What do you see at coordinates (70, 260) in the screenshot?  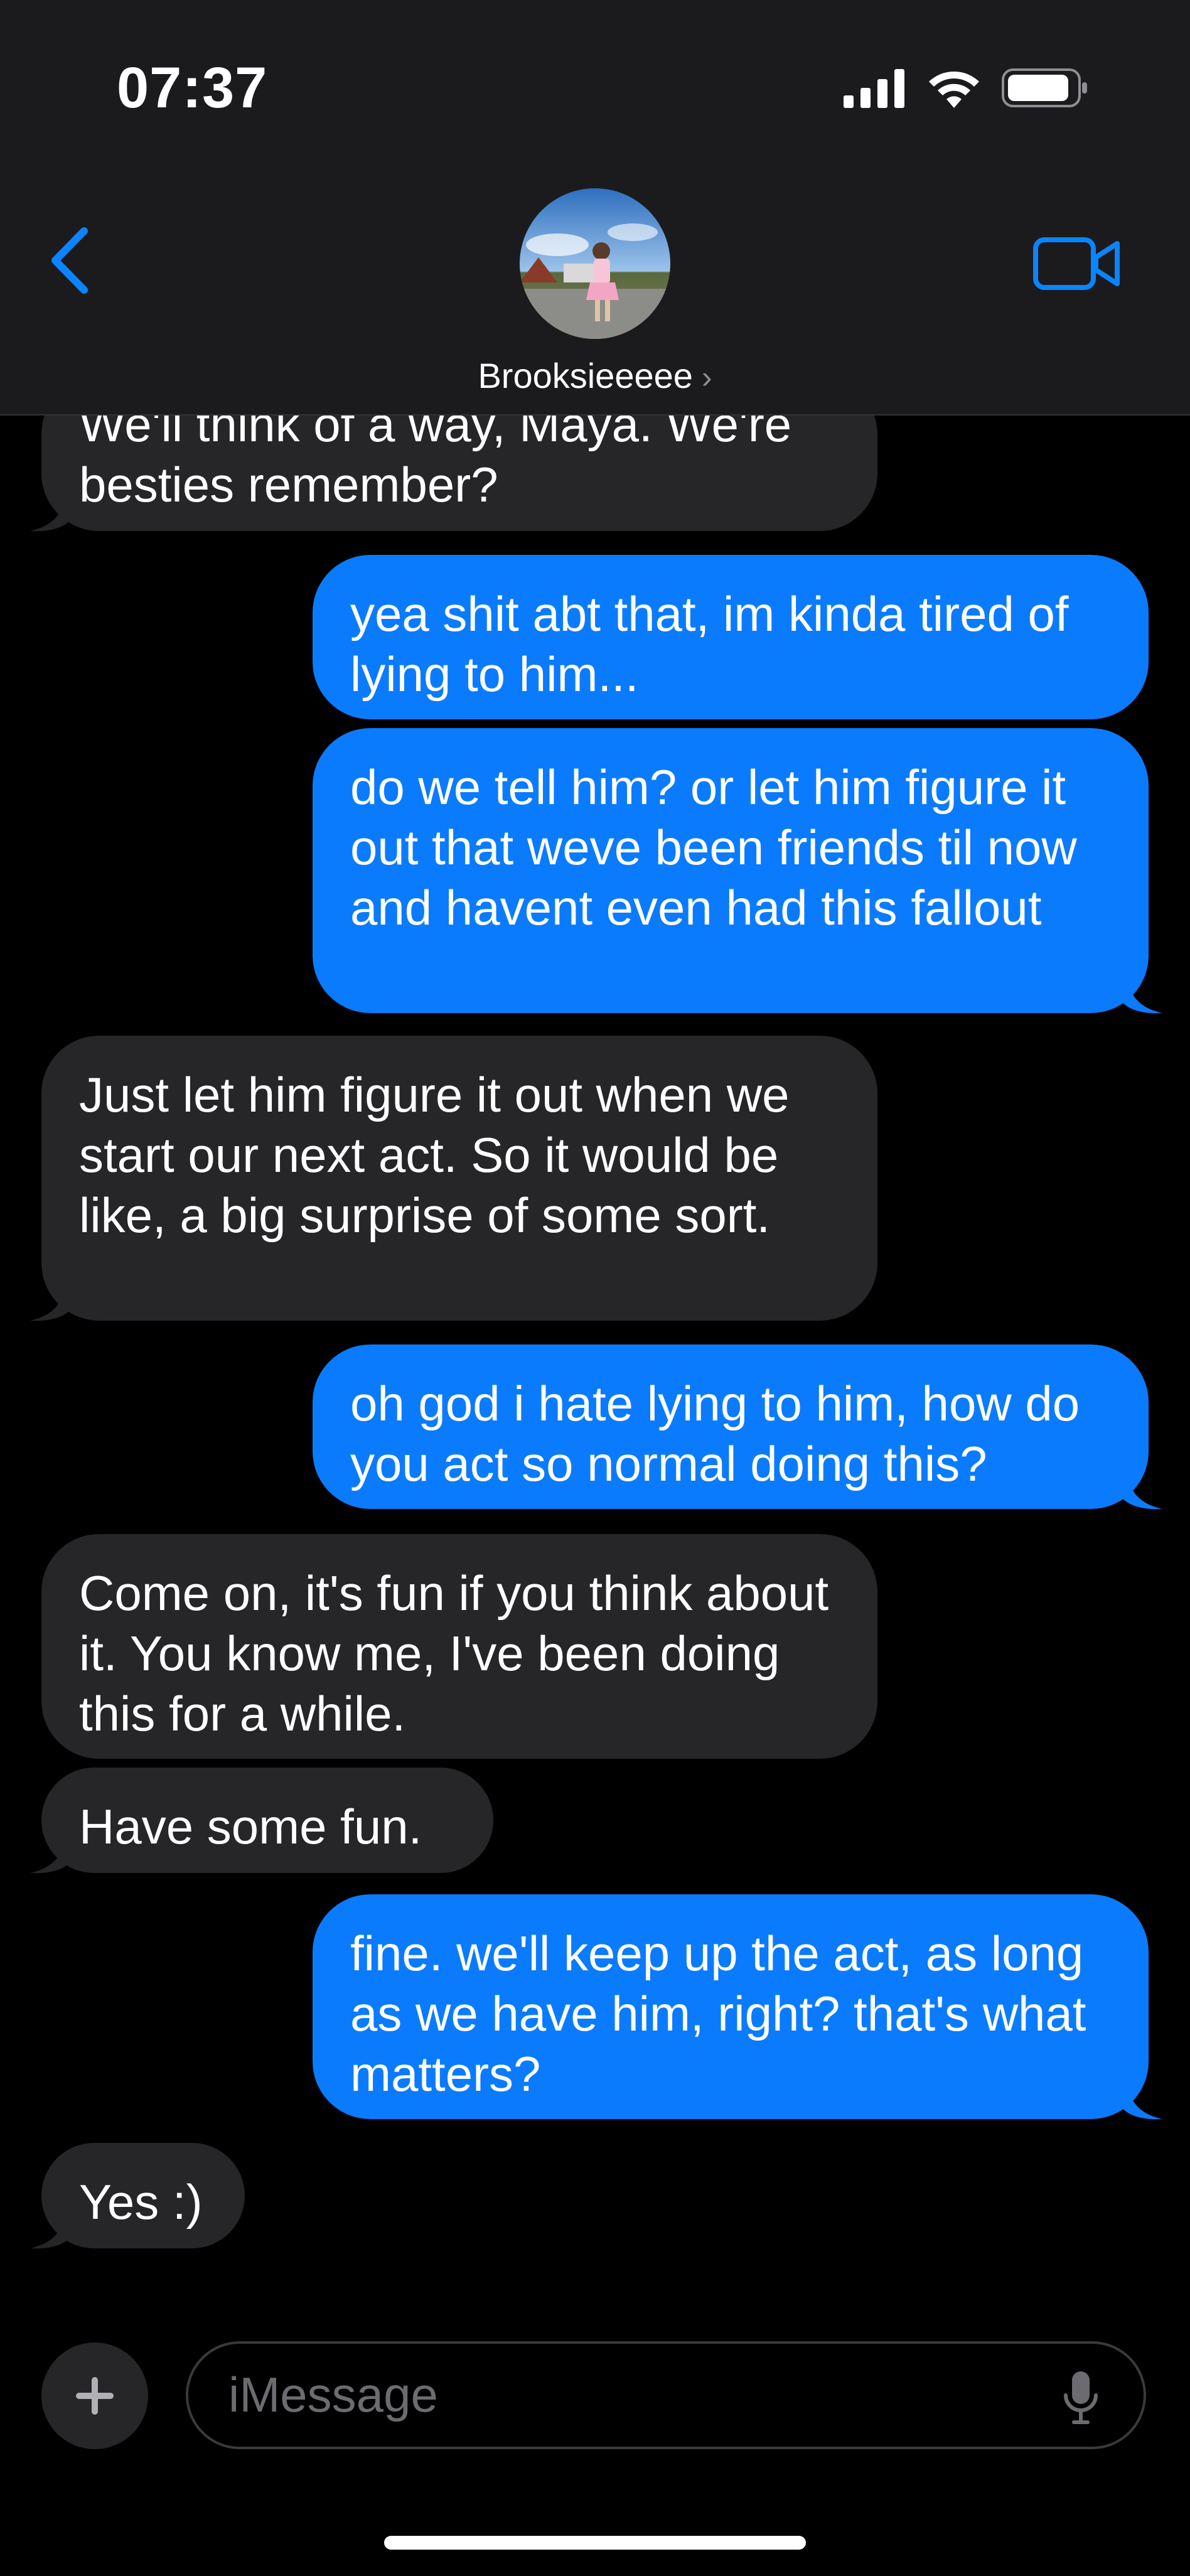 I see `back-chevron-icon` at bounding box center [70, 260].